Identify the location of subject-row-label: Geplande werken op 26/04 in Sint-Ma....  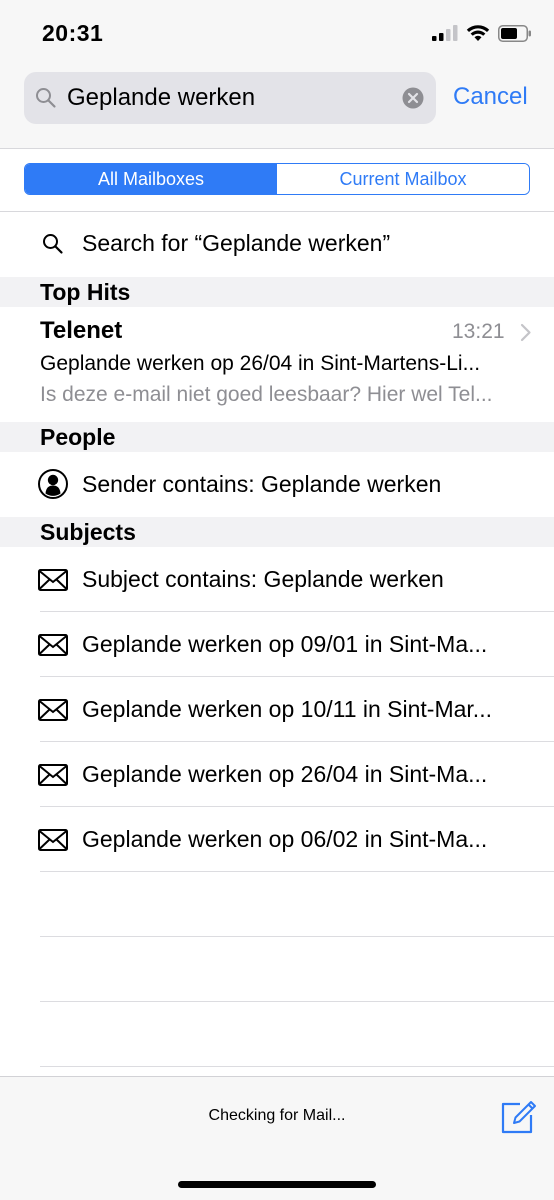
(285, 774).